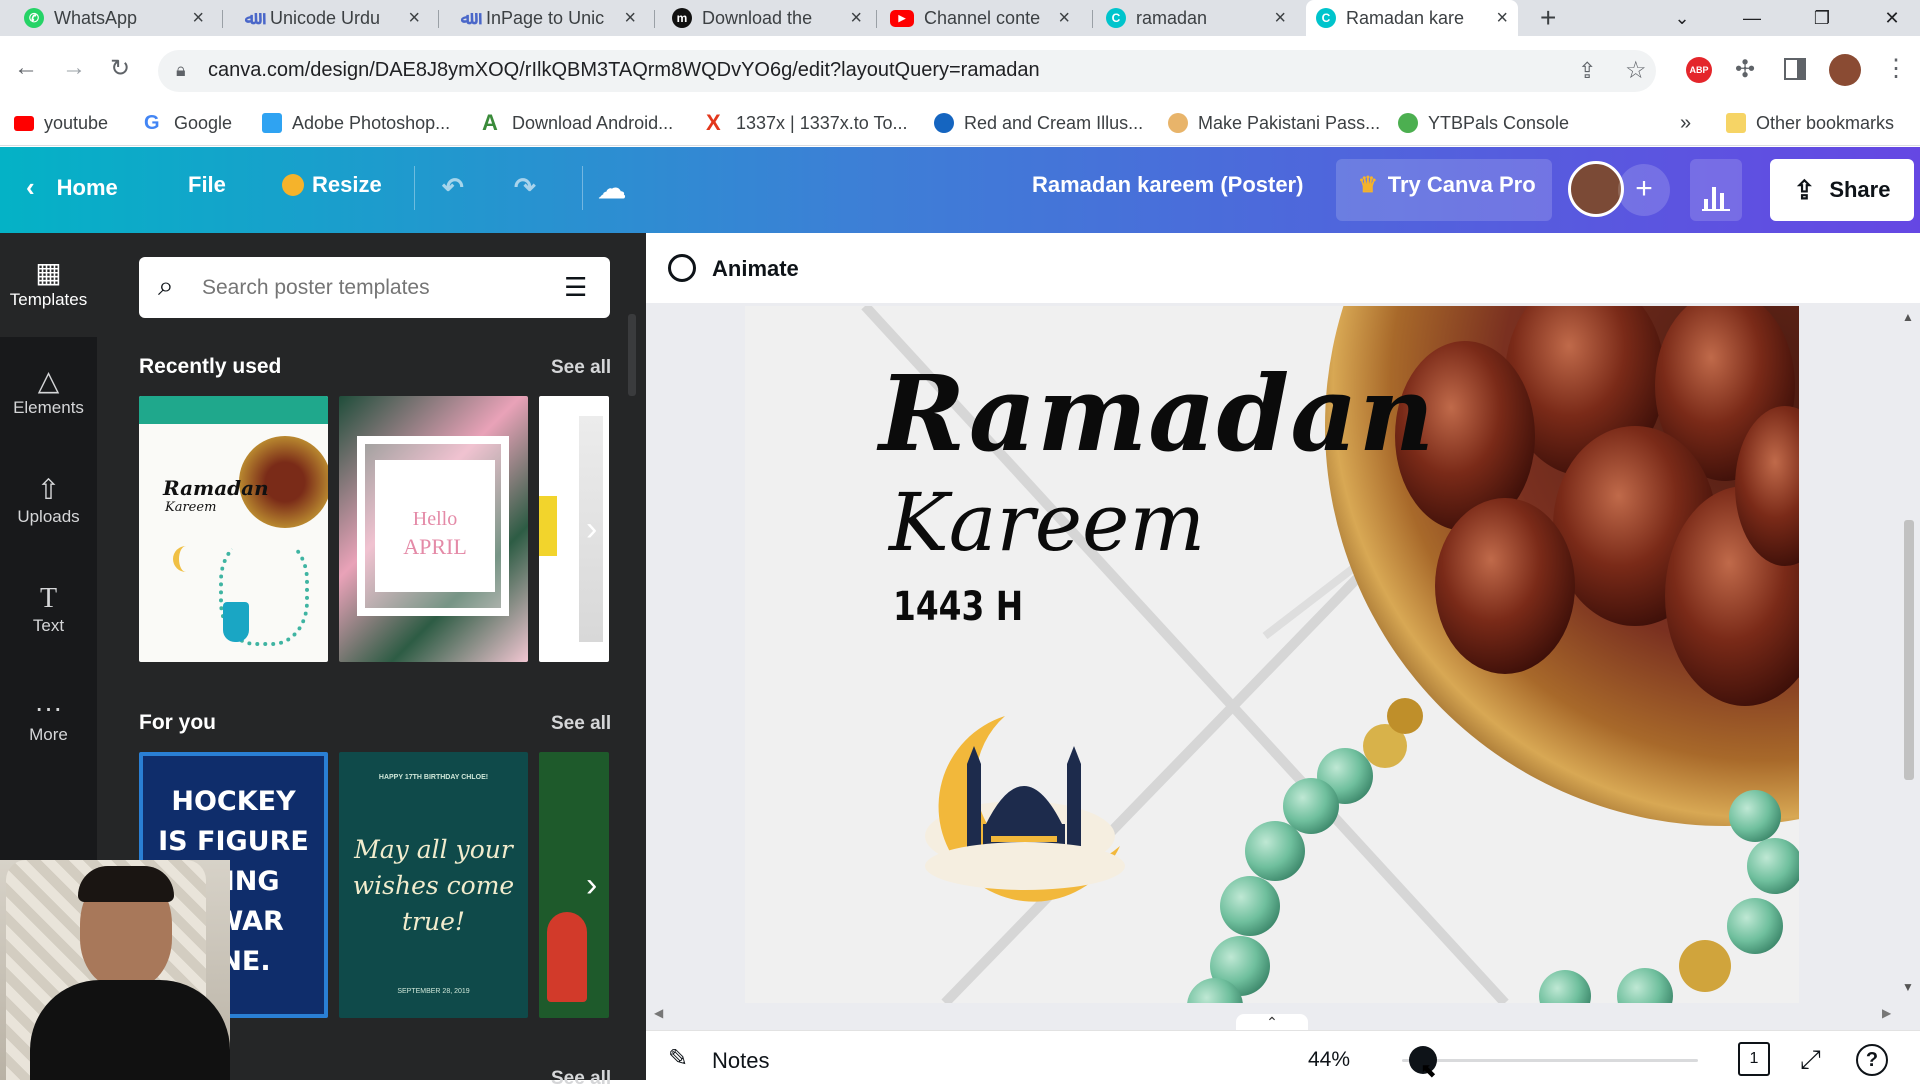 The height and width of the screenshot is (1090, 1920). What do you see at coordinates (433, 991) in the screenshot?
I see `thumb-text: SEPTEMBER 28, 2019` at bounding box center [433, 991].